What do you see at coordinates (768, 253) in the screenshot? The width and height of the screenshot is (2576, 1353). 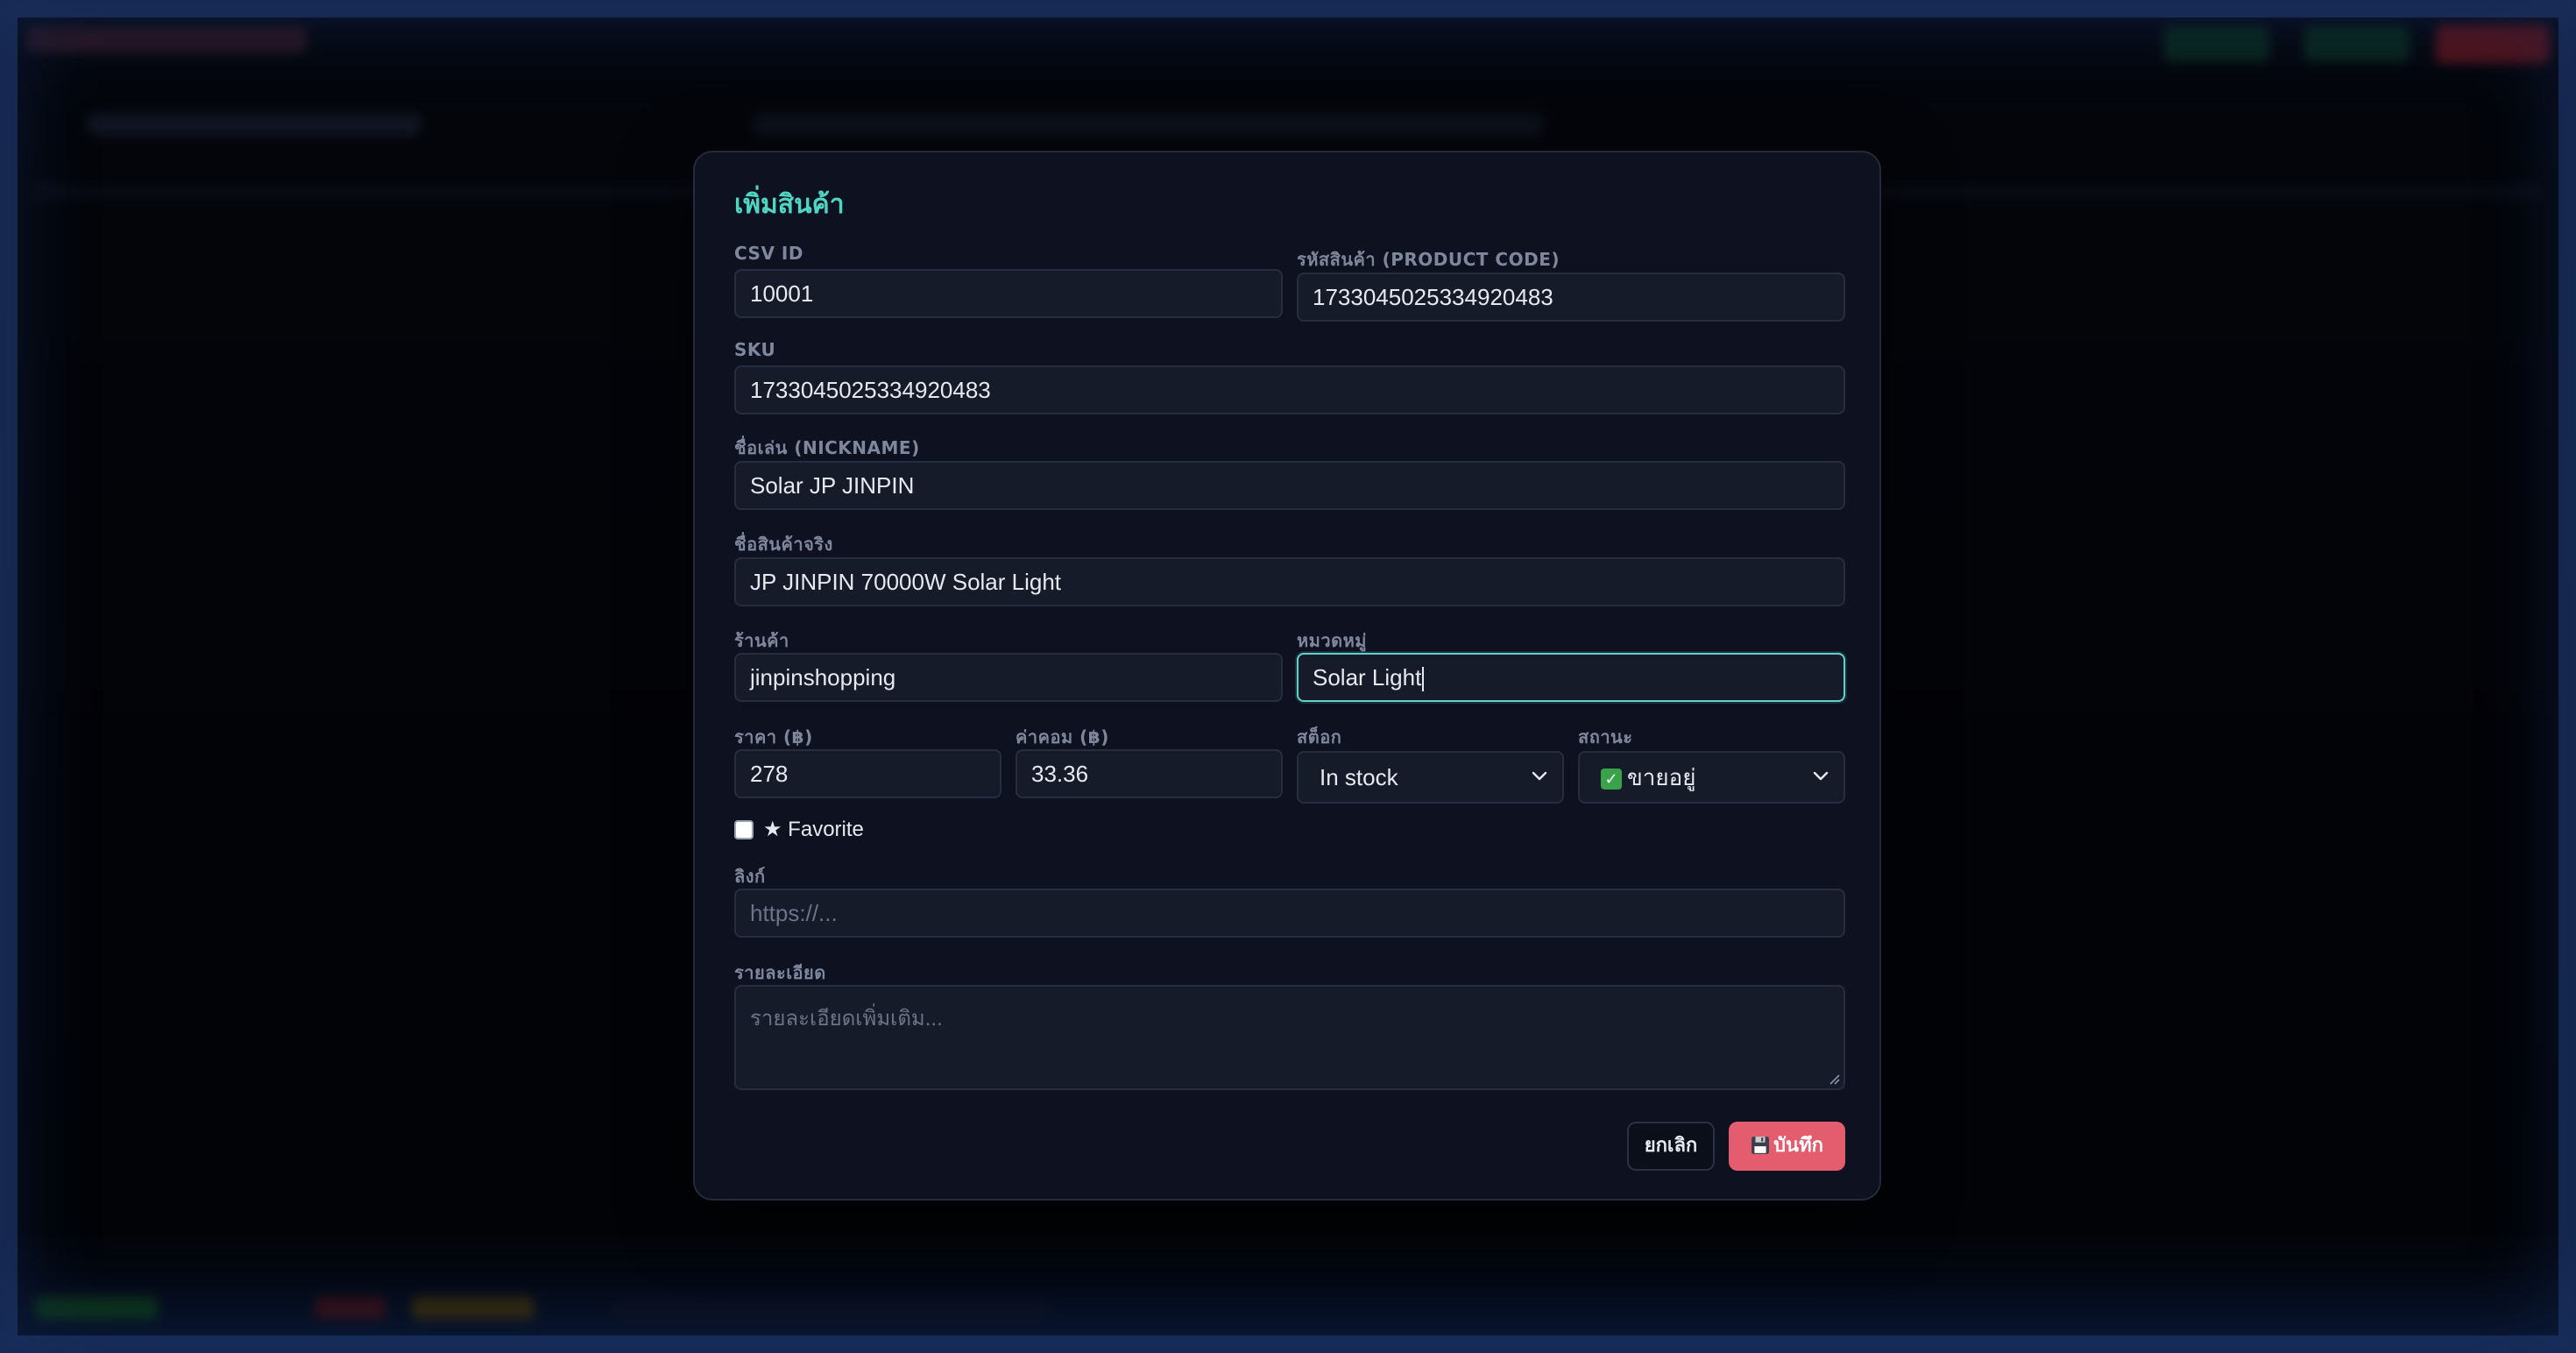 I see `csv-id-label: CSV ID` at bounding box center [768, 253].